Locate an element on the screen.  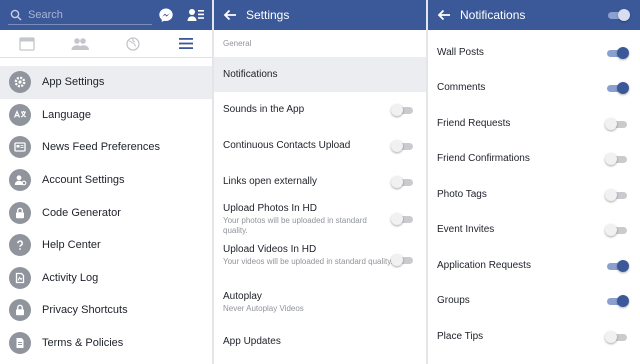
menu-item-news-feed-preferences: News Feed Preferences is located at coordinates (106, 147).